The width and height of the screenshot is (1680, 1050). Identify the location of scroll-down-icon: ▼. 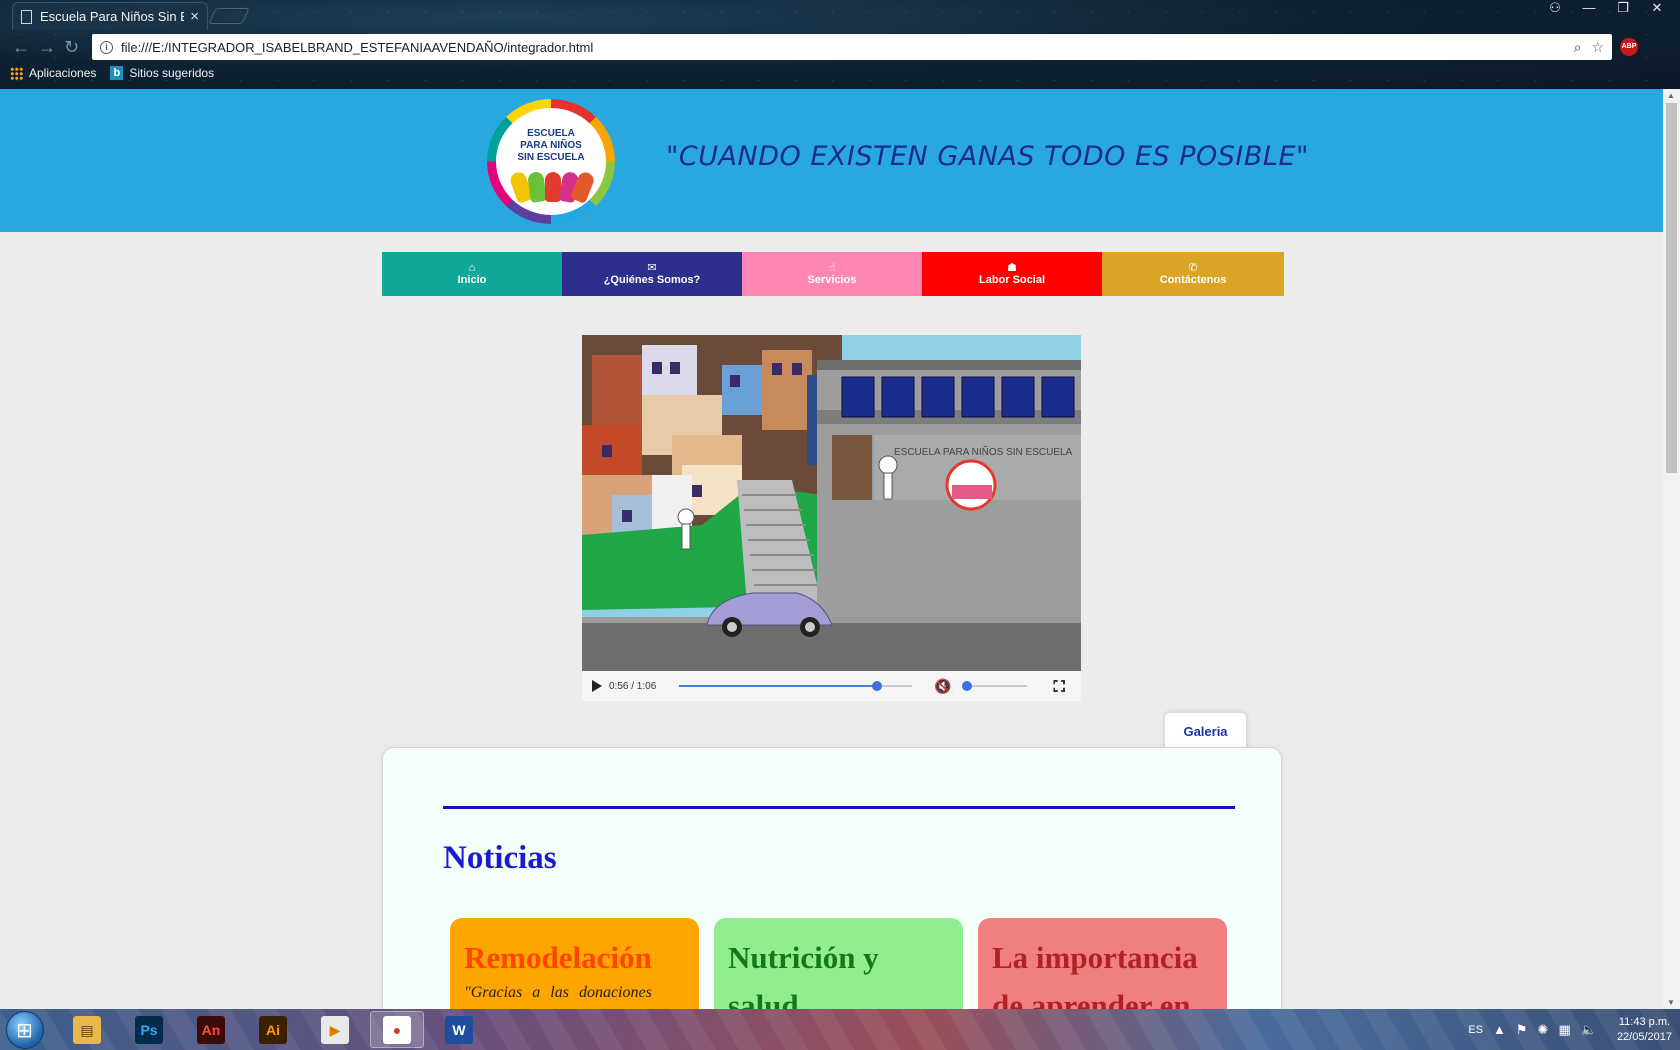
(1671, 1002).